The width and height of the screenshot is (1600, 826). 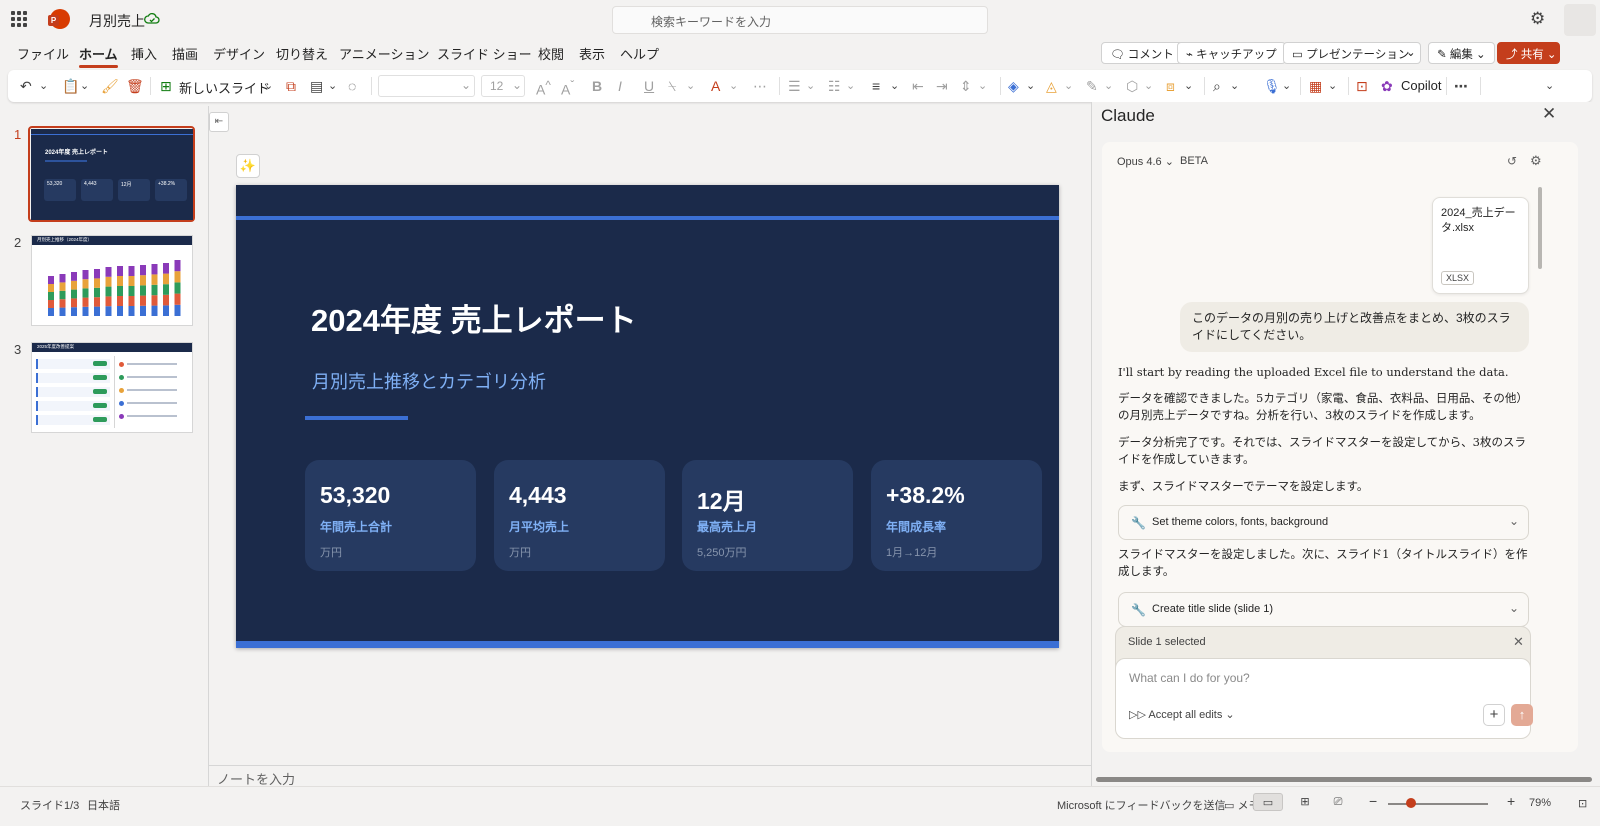 I want to click on numbering-dropdown-icon: ⌄, so click(x=850, y=86).